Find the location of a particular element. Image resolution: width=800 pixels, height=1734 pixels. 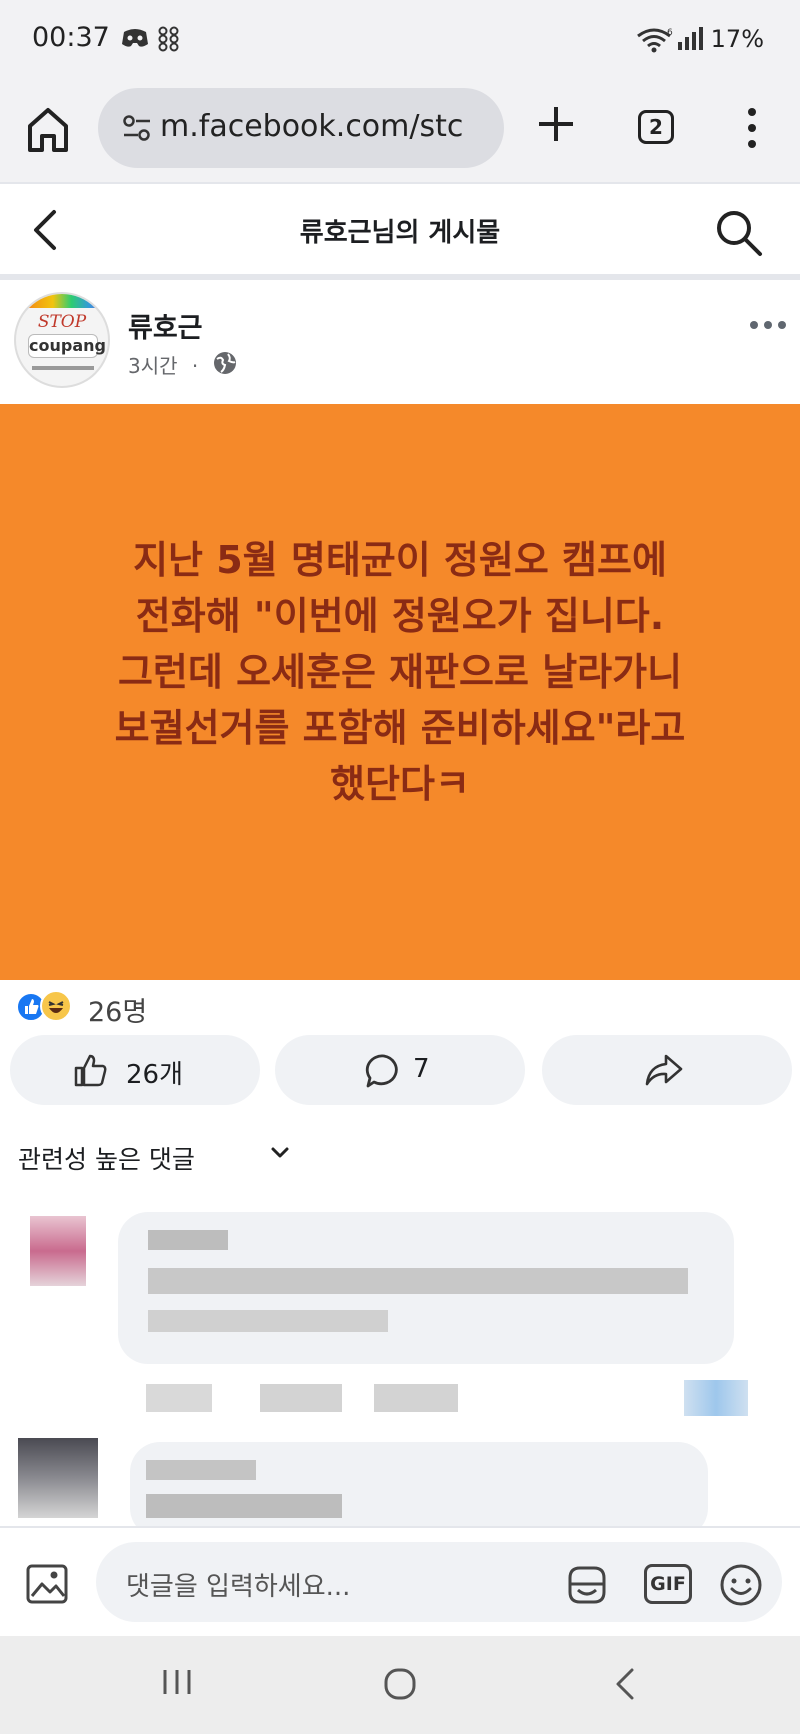

photo-icon is located at coordinates (49, 1584).